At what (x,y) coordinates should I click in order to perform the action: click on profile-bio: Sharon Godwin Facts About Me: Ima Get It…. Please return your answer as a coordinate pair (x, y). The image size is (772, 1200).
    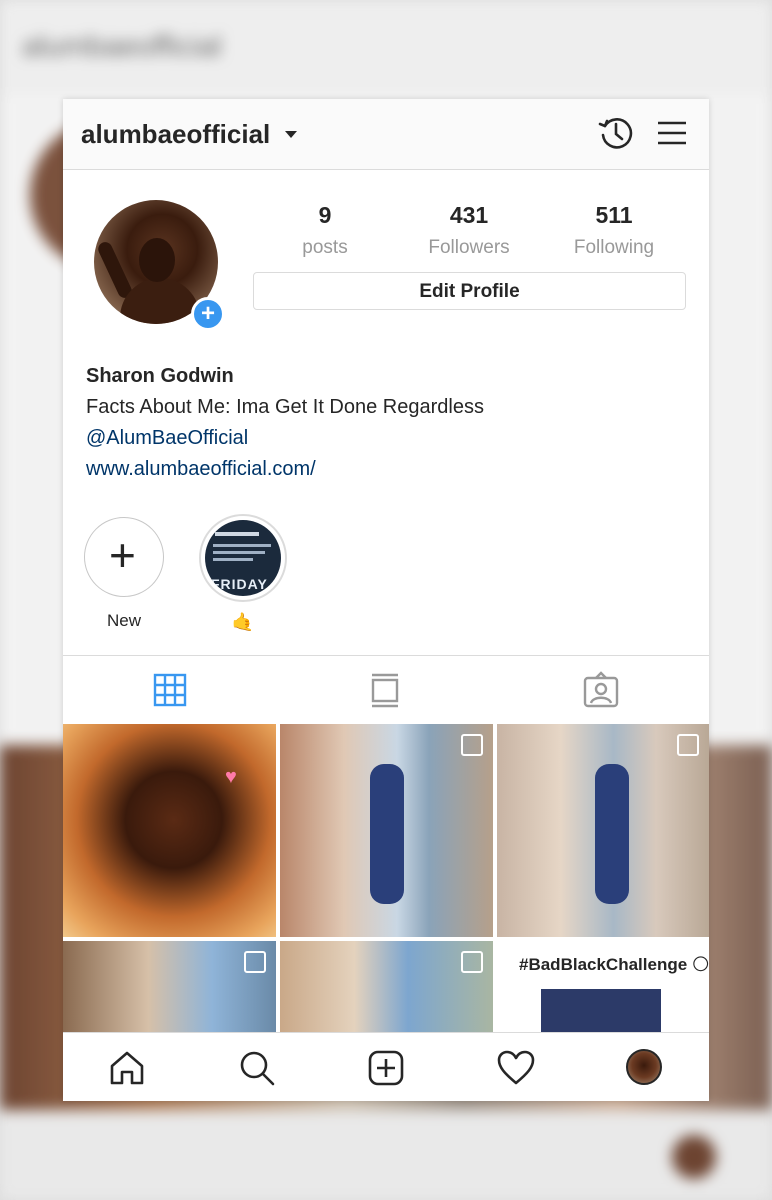
    Looking at the image, I should click on (285, 423).